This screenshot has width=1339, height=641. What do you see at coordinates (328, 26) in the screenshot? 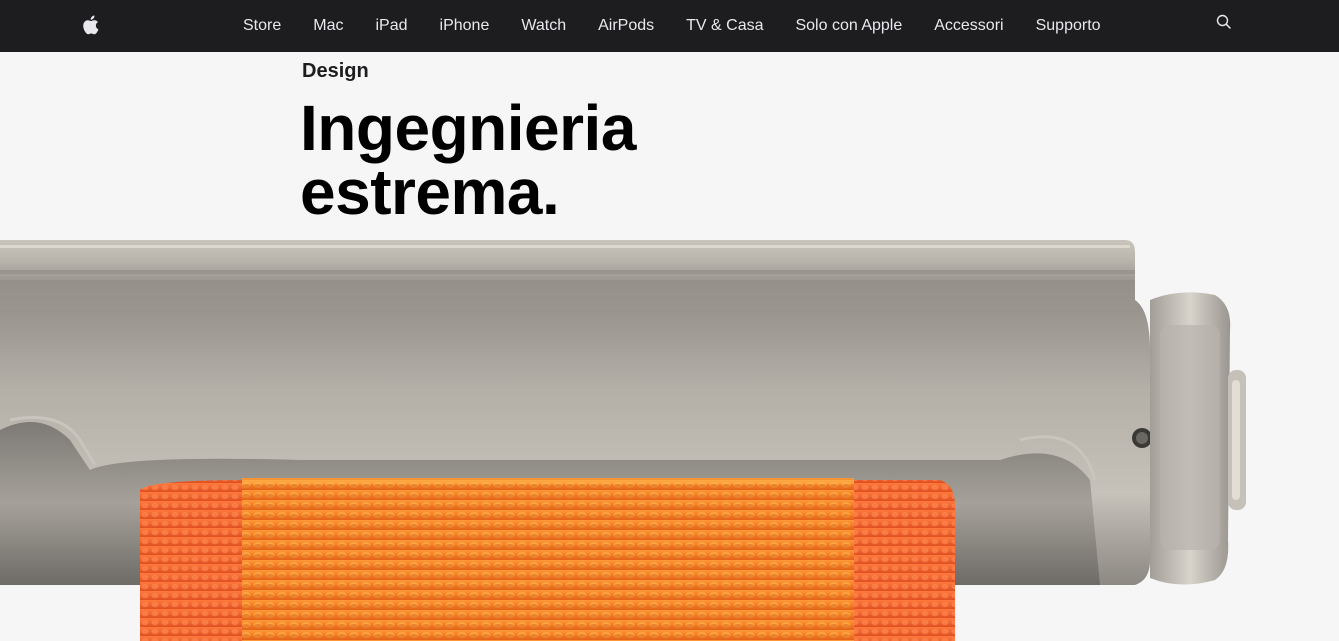
I see `nav-item-mac: Mac` at bounding box center [328, 26].